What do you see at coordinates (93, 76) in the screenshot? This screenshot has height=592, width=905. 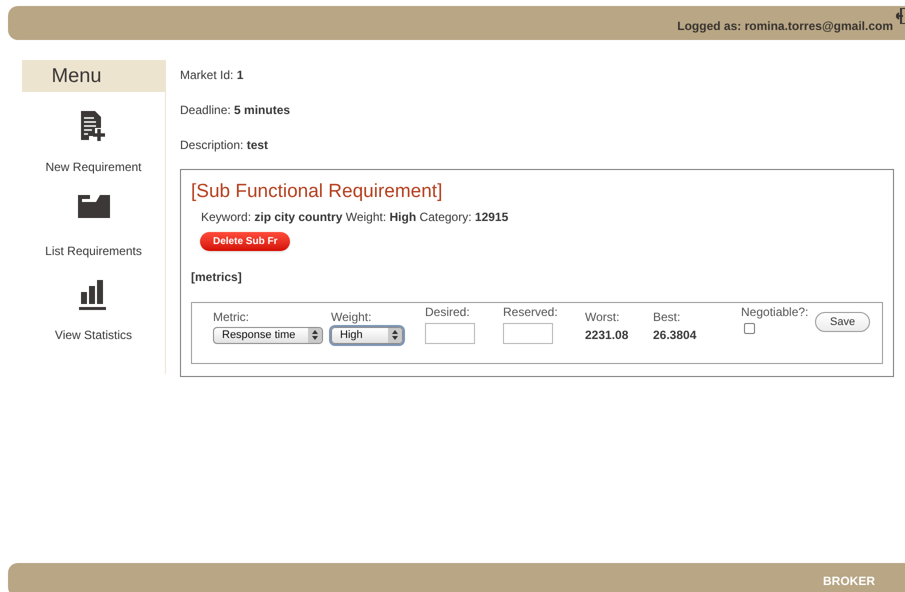 I see `menu-header: Menu` at bounding box center [93, 76].